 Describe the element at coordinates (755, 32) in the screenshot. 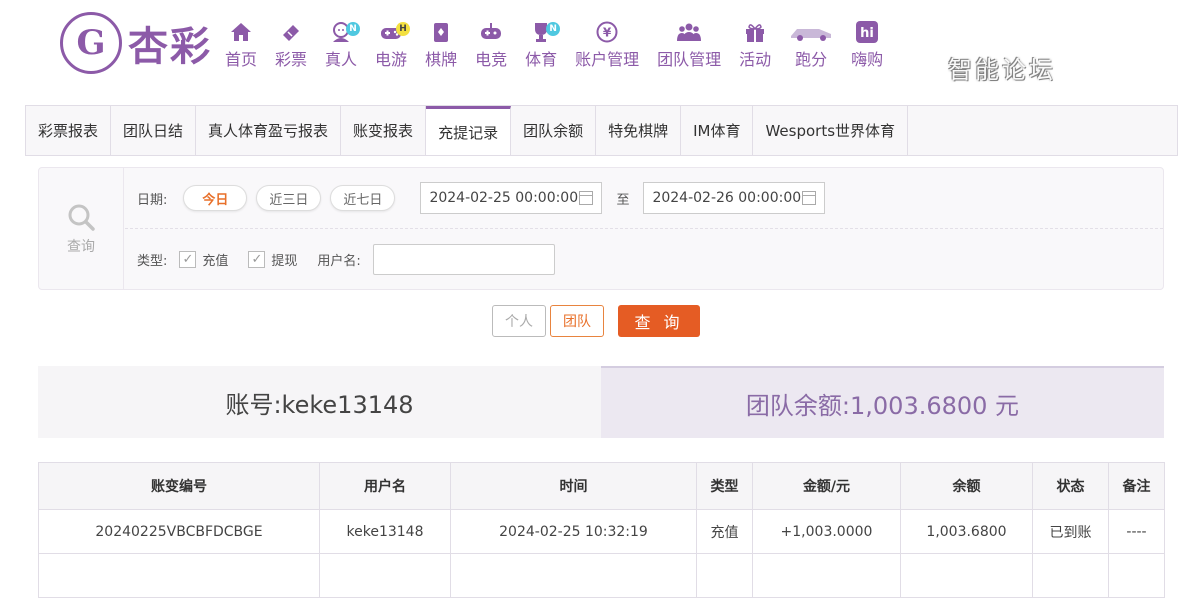

I see `gift-icon` at that location.